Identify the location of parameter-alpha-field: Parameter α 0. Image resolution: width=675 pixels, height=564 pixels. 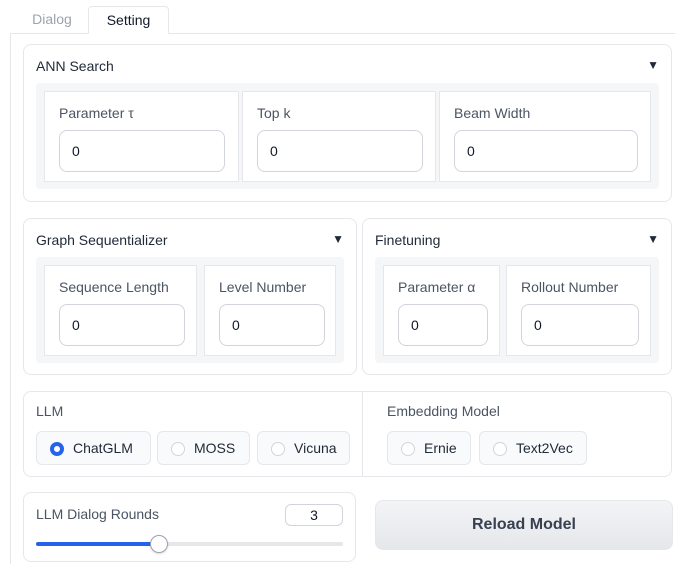
(441, 310).